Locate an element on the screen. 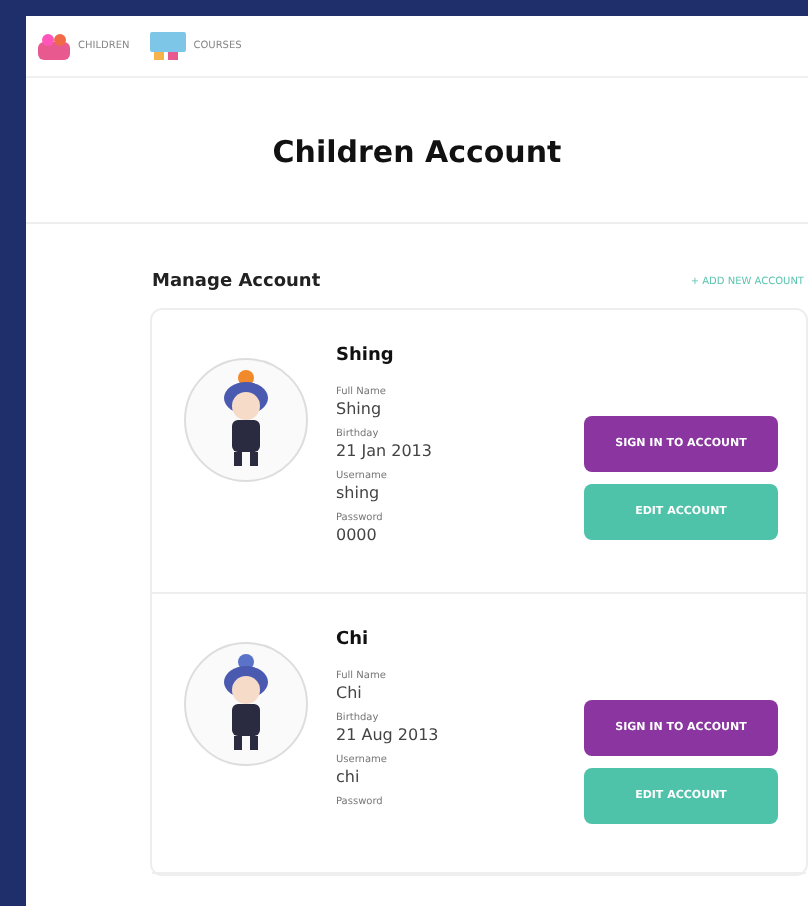 The height and width of the screenshot is (906, 808). section-heading: Manage Account is located at coordinates (236, 282).